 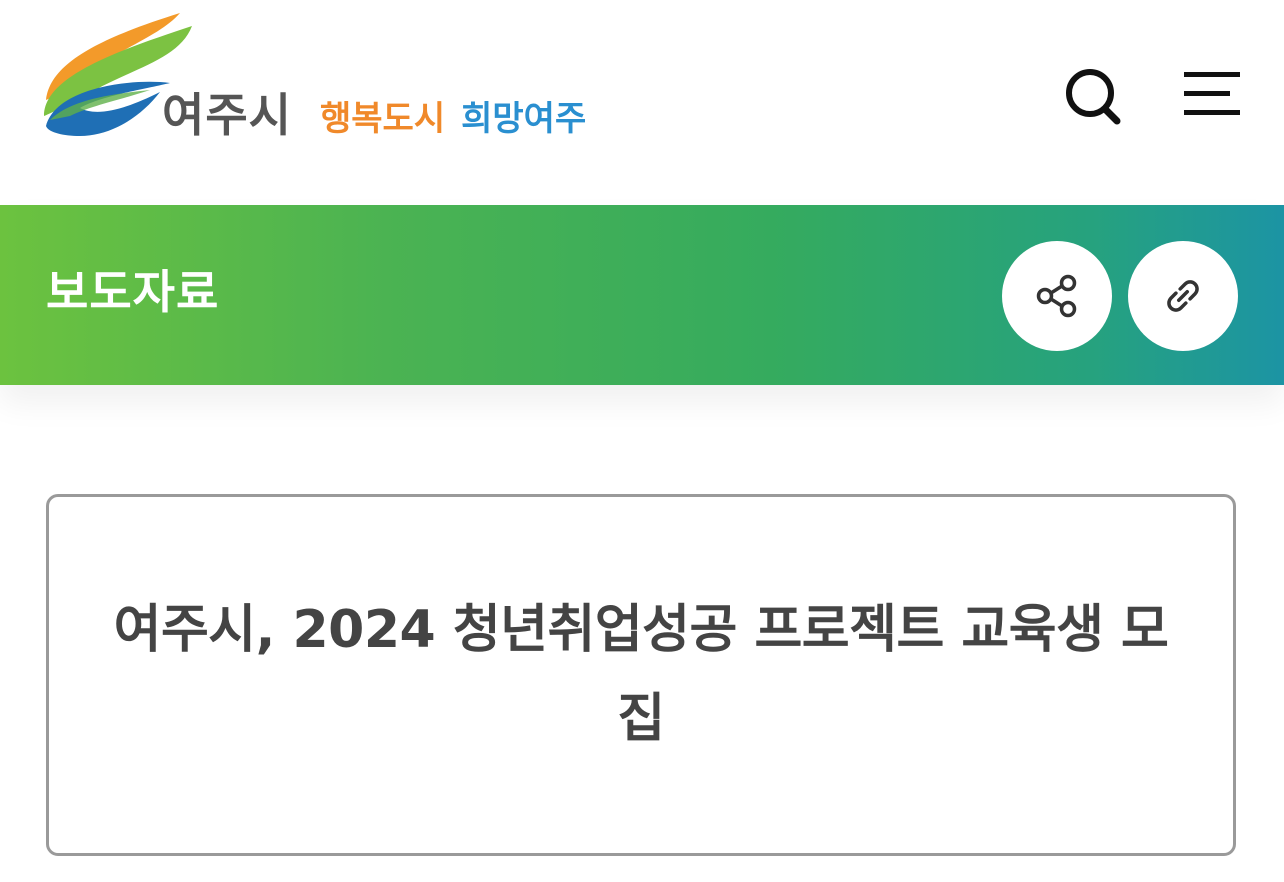 I want to click on share-icon, so click(x=1056, y=296).